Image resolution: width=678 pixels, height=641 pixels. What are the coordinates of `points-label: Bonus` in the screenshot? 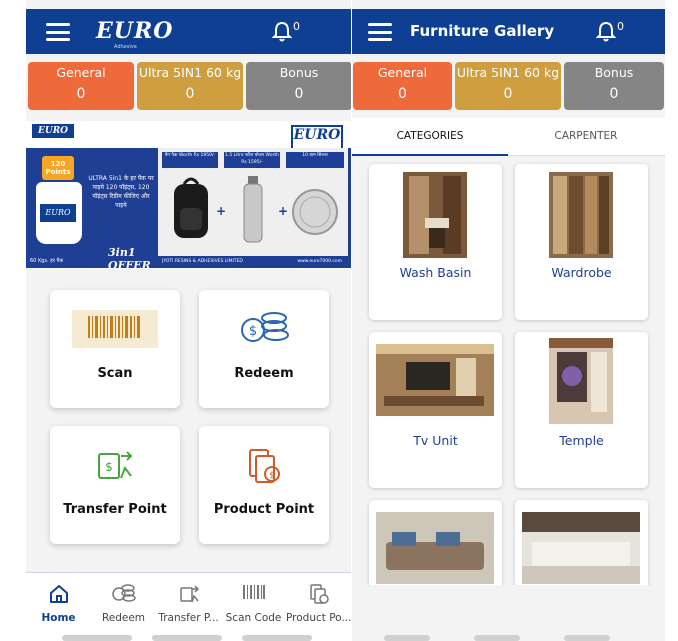 It's located at (614, 72).